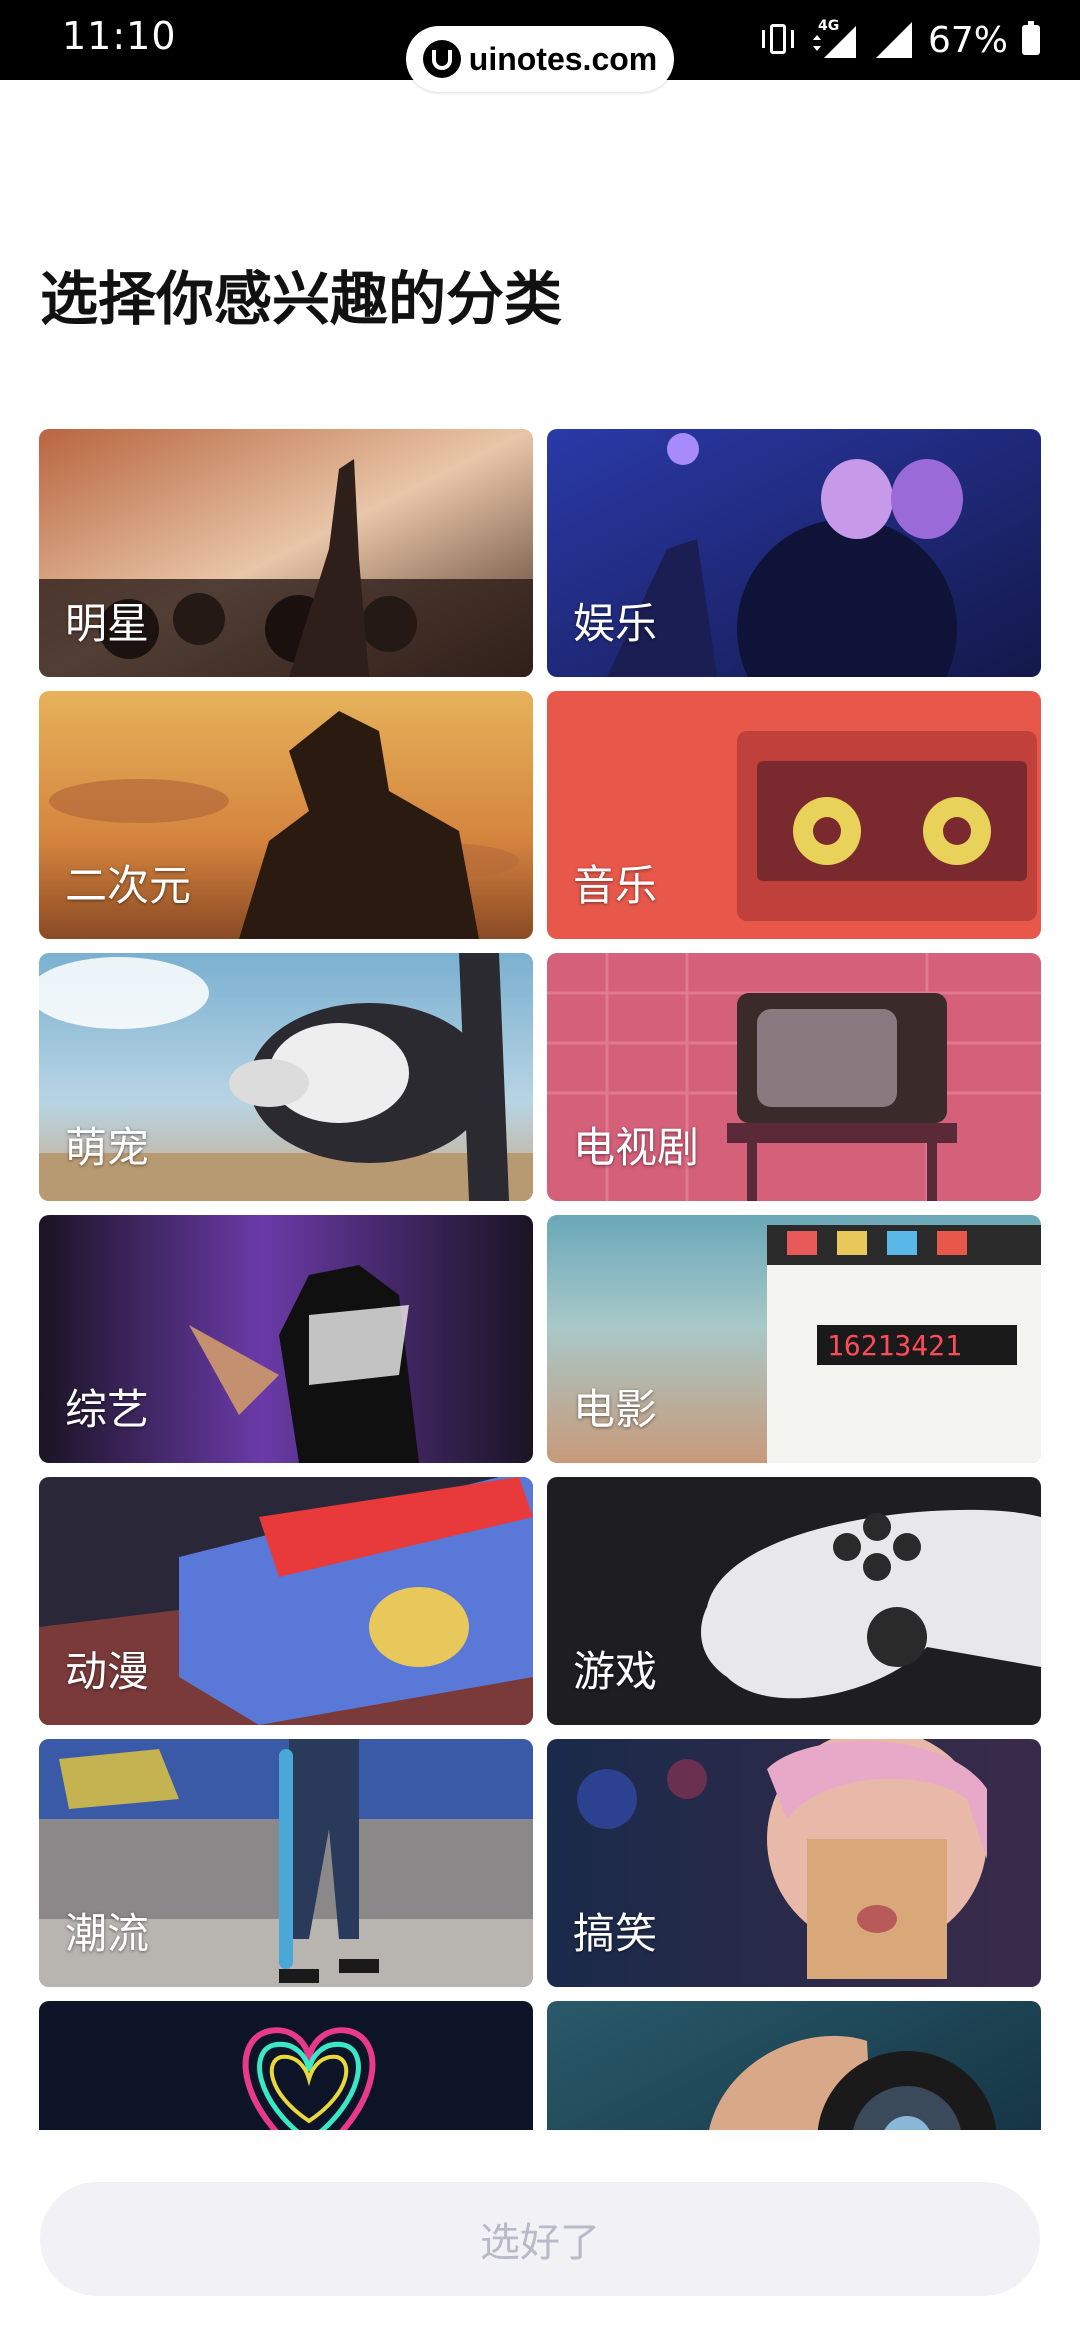  Describe the element at coordinates (107, 1409) in the screenshot. I see `category-label: 综艺` at that location.